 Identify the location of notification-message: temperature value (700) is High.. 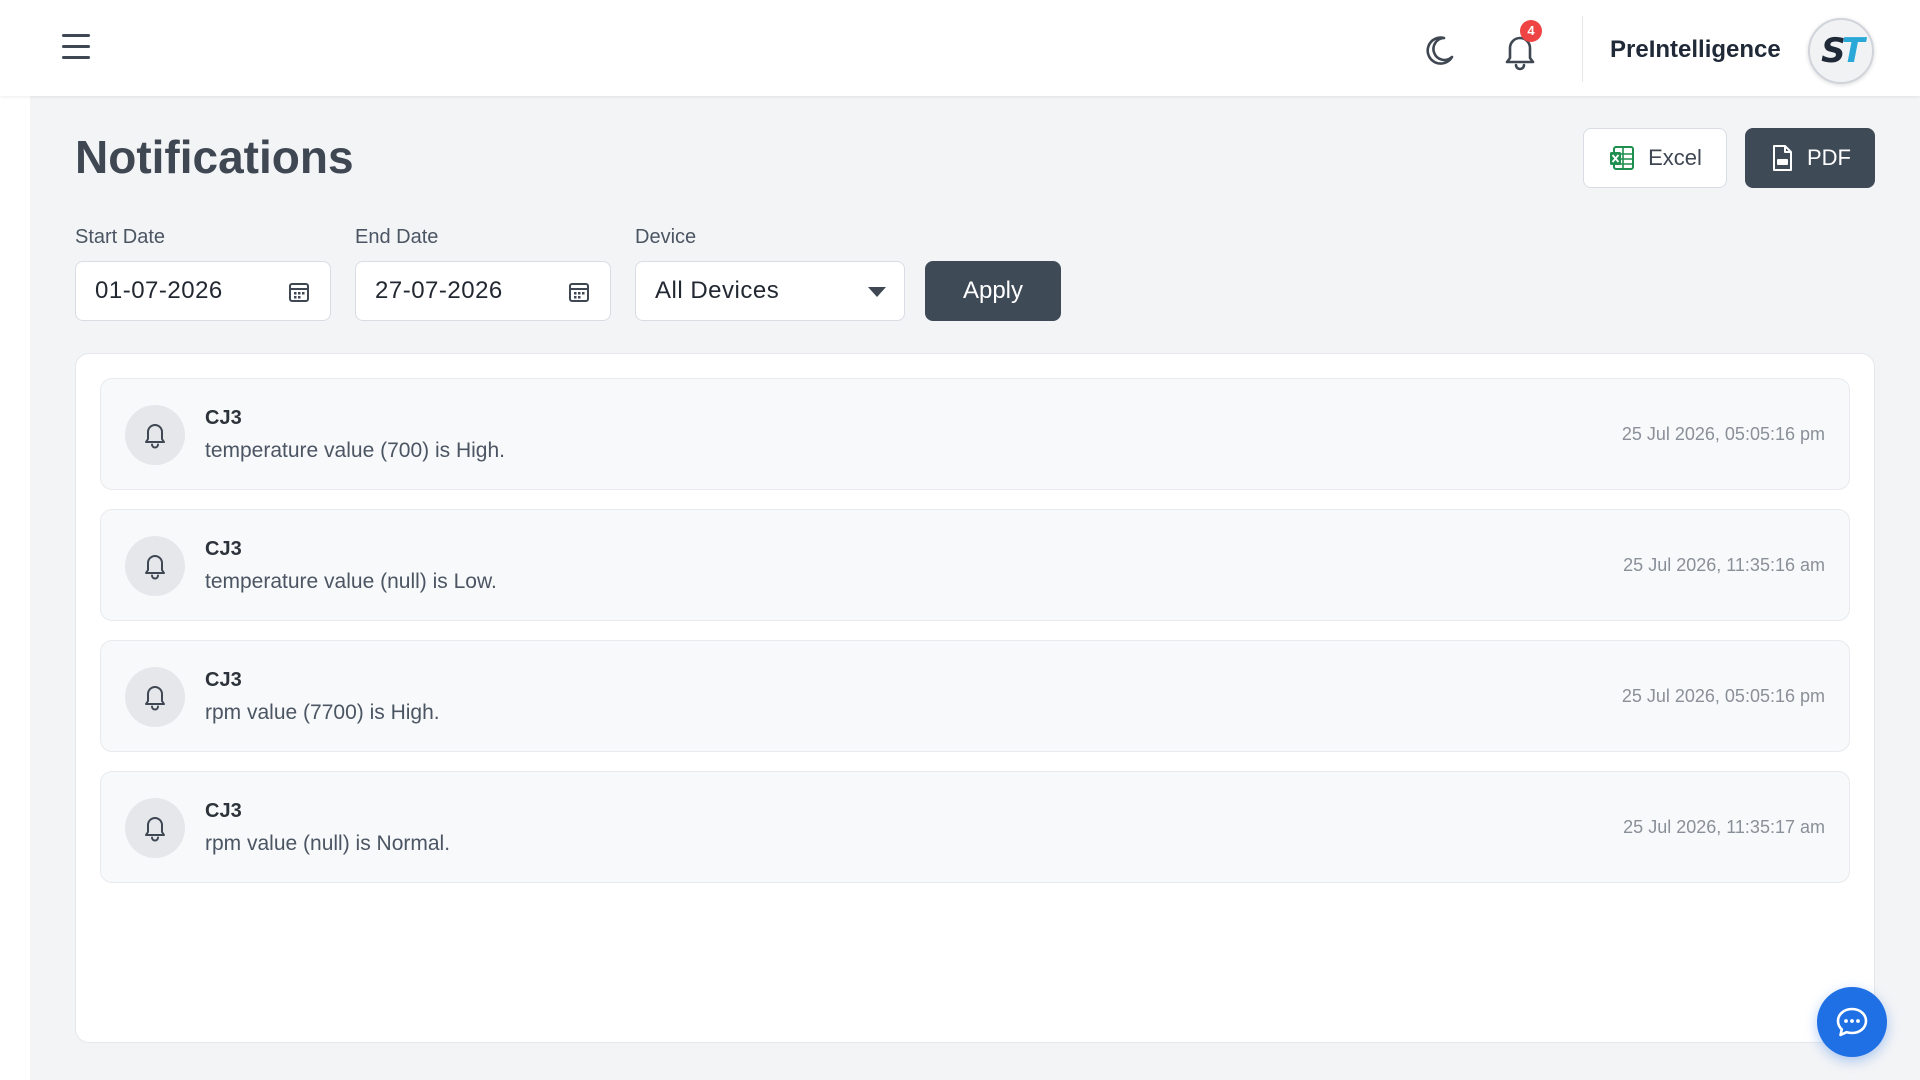
(355, 450).